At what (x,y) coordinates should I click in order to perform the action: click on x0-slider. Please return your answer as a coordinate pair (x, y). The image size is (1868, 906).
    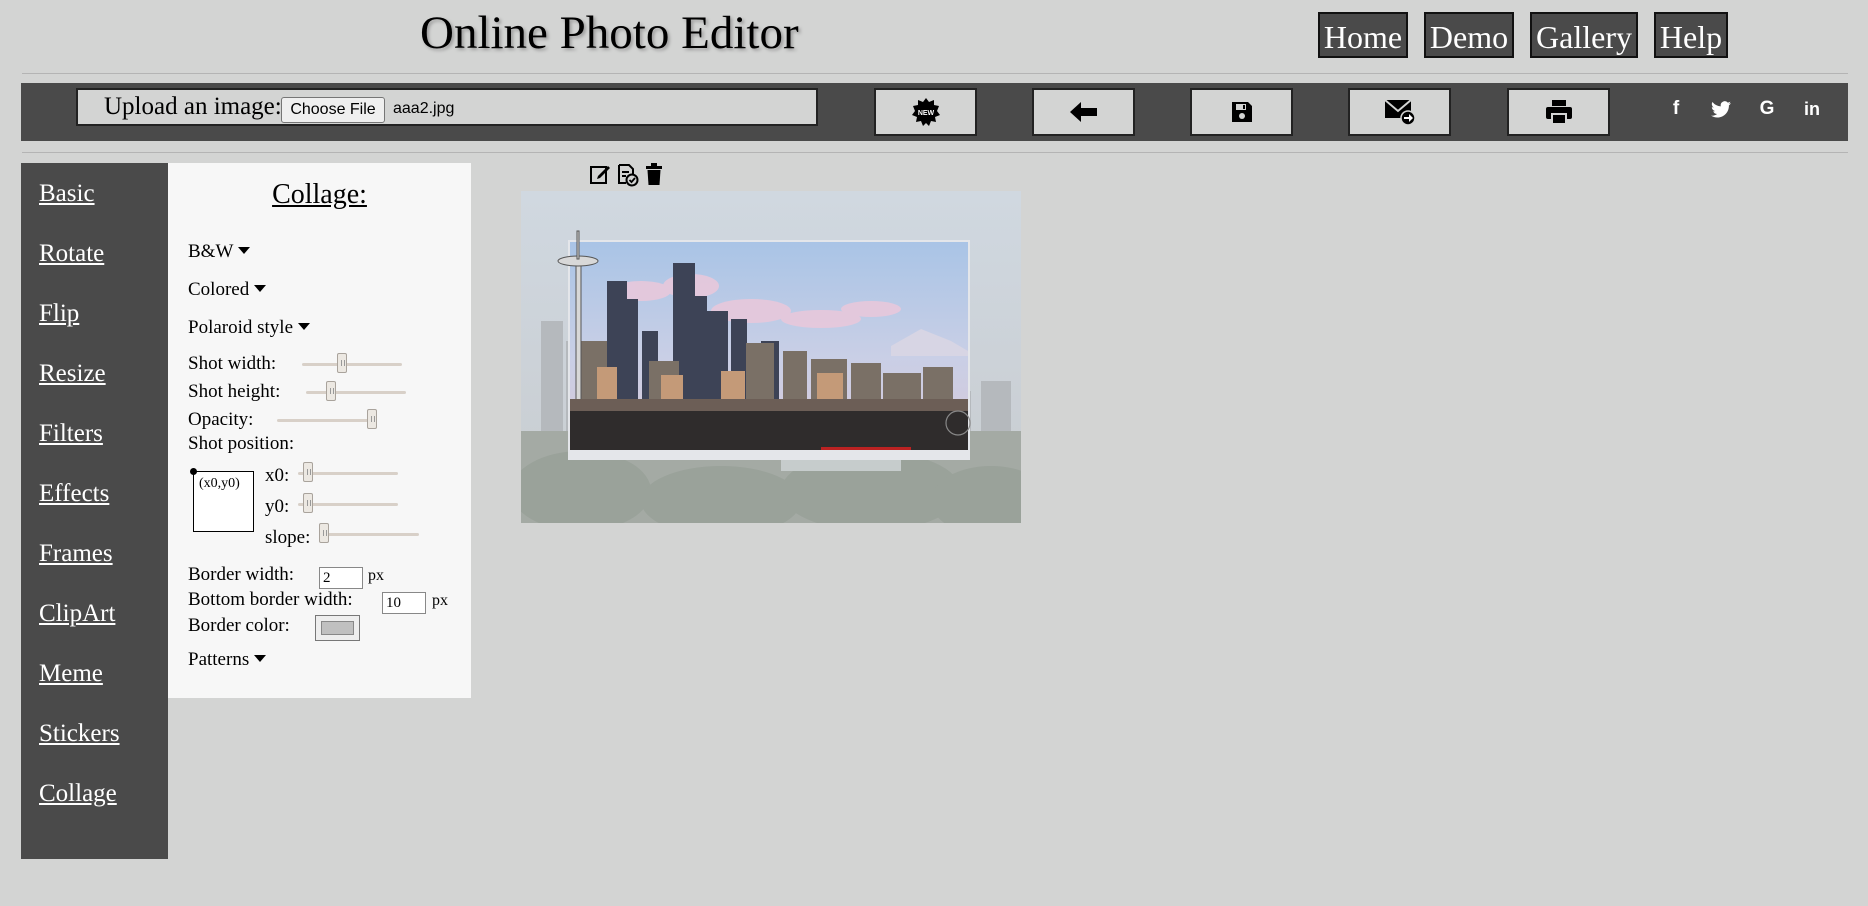
    Looking at the image, I should click on (348, 472).